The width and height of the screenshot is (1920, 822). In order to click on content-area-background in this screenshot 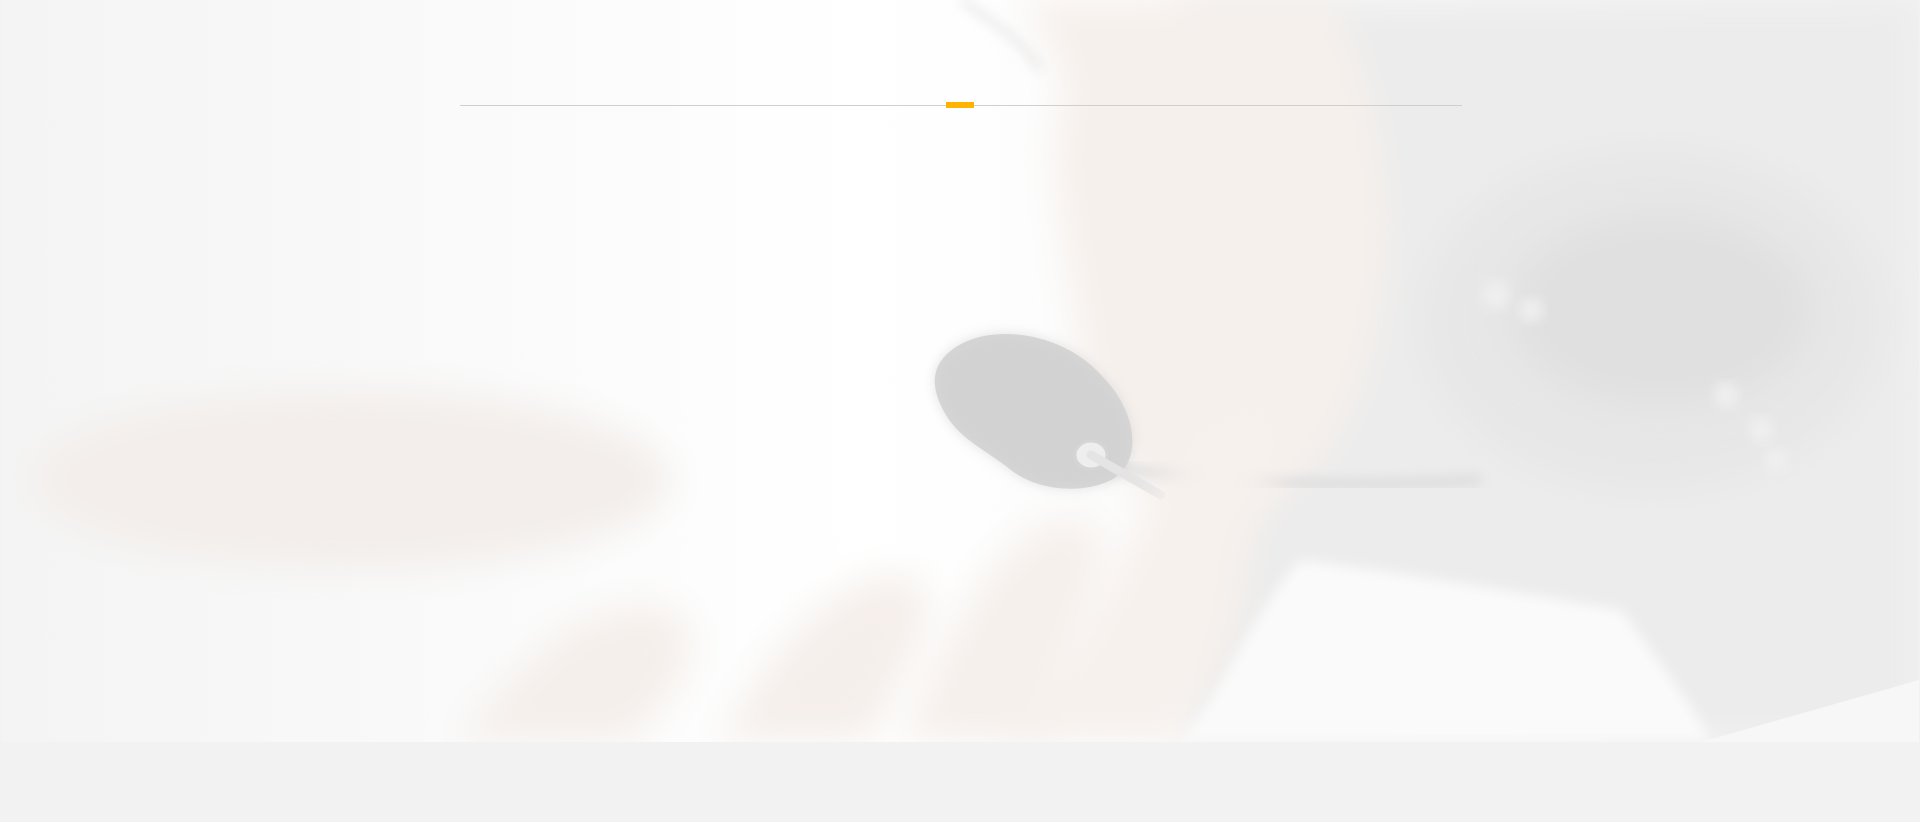, I will do `click(960, 782)`.